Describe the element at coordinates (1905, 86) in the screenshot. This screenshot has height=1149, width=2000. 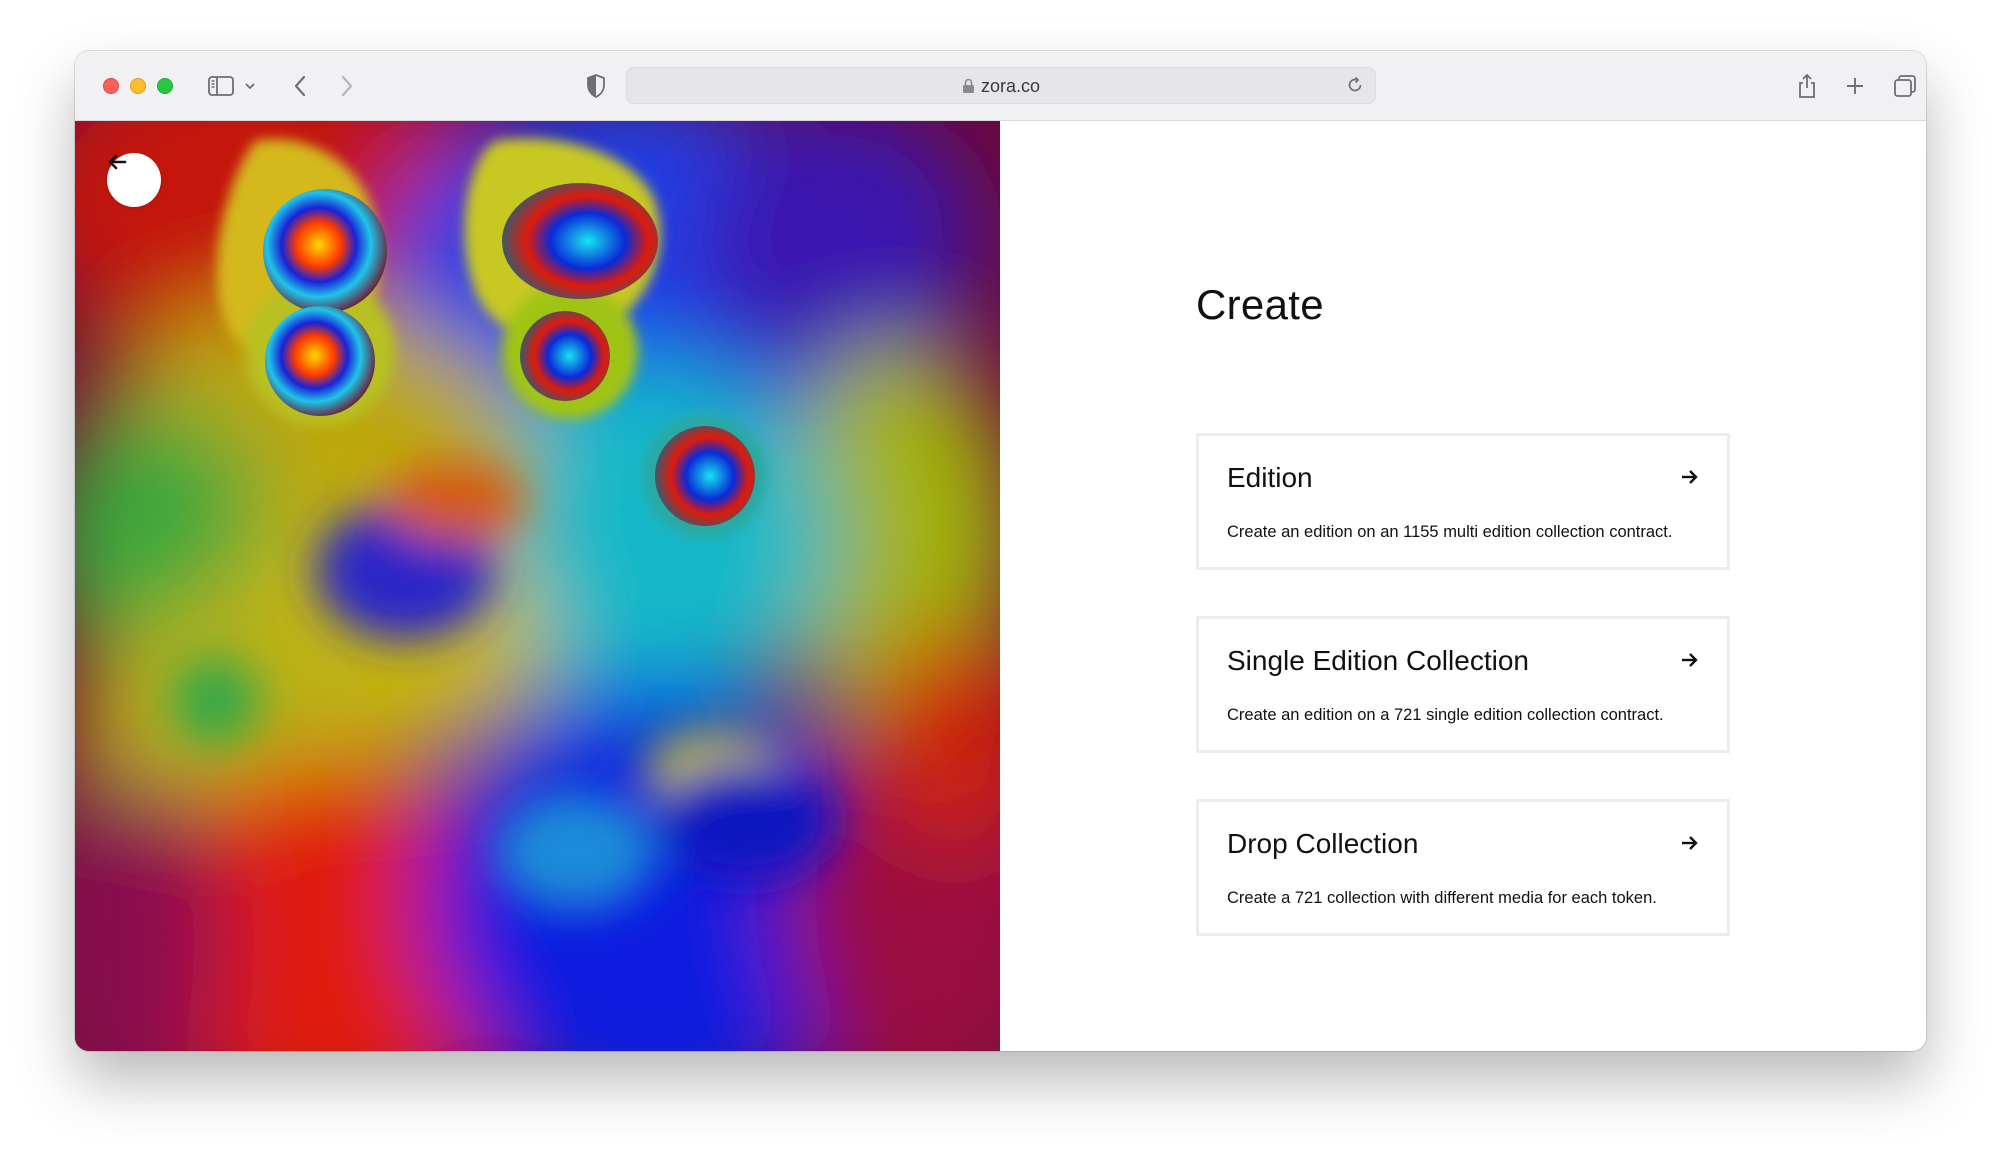
I see `tabs-overview-icon` at that location.